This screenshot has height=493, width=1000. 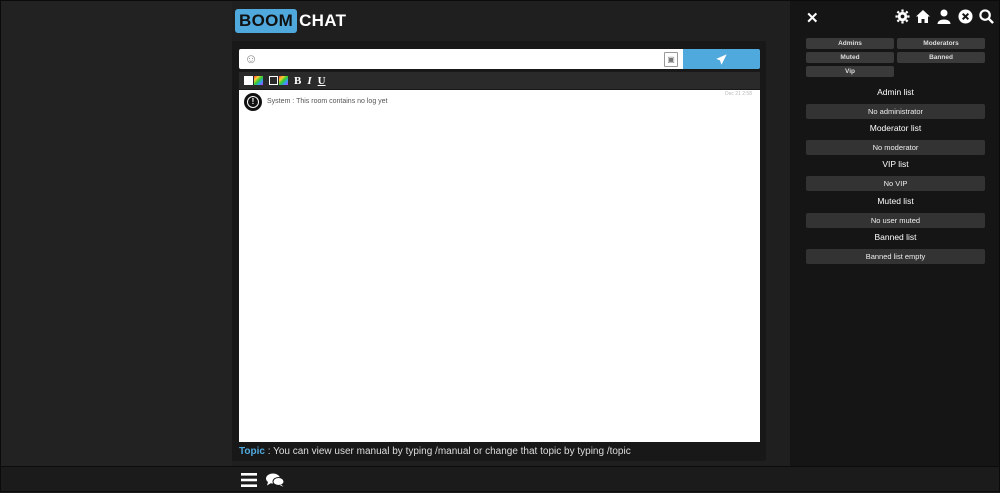 What do you see at coordinates (309, 80) in the screenshot?
I see `italic-button: I` at bounding box center [309, 80].